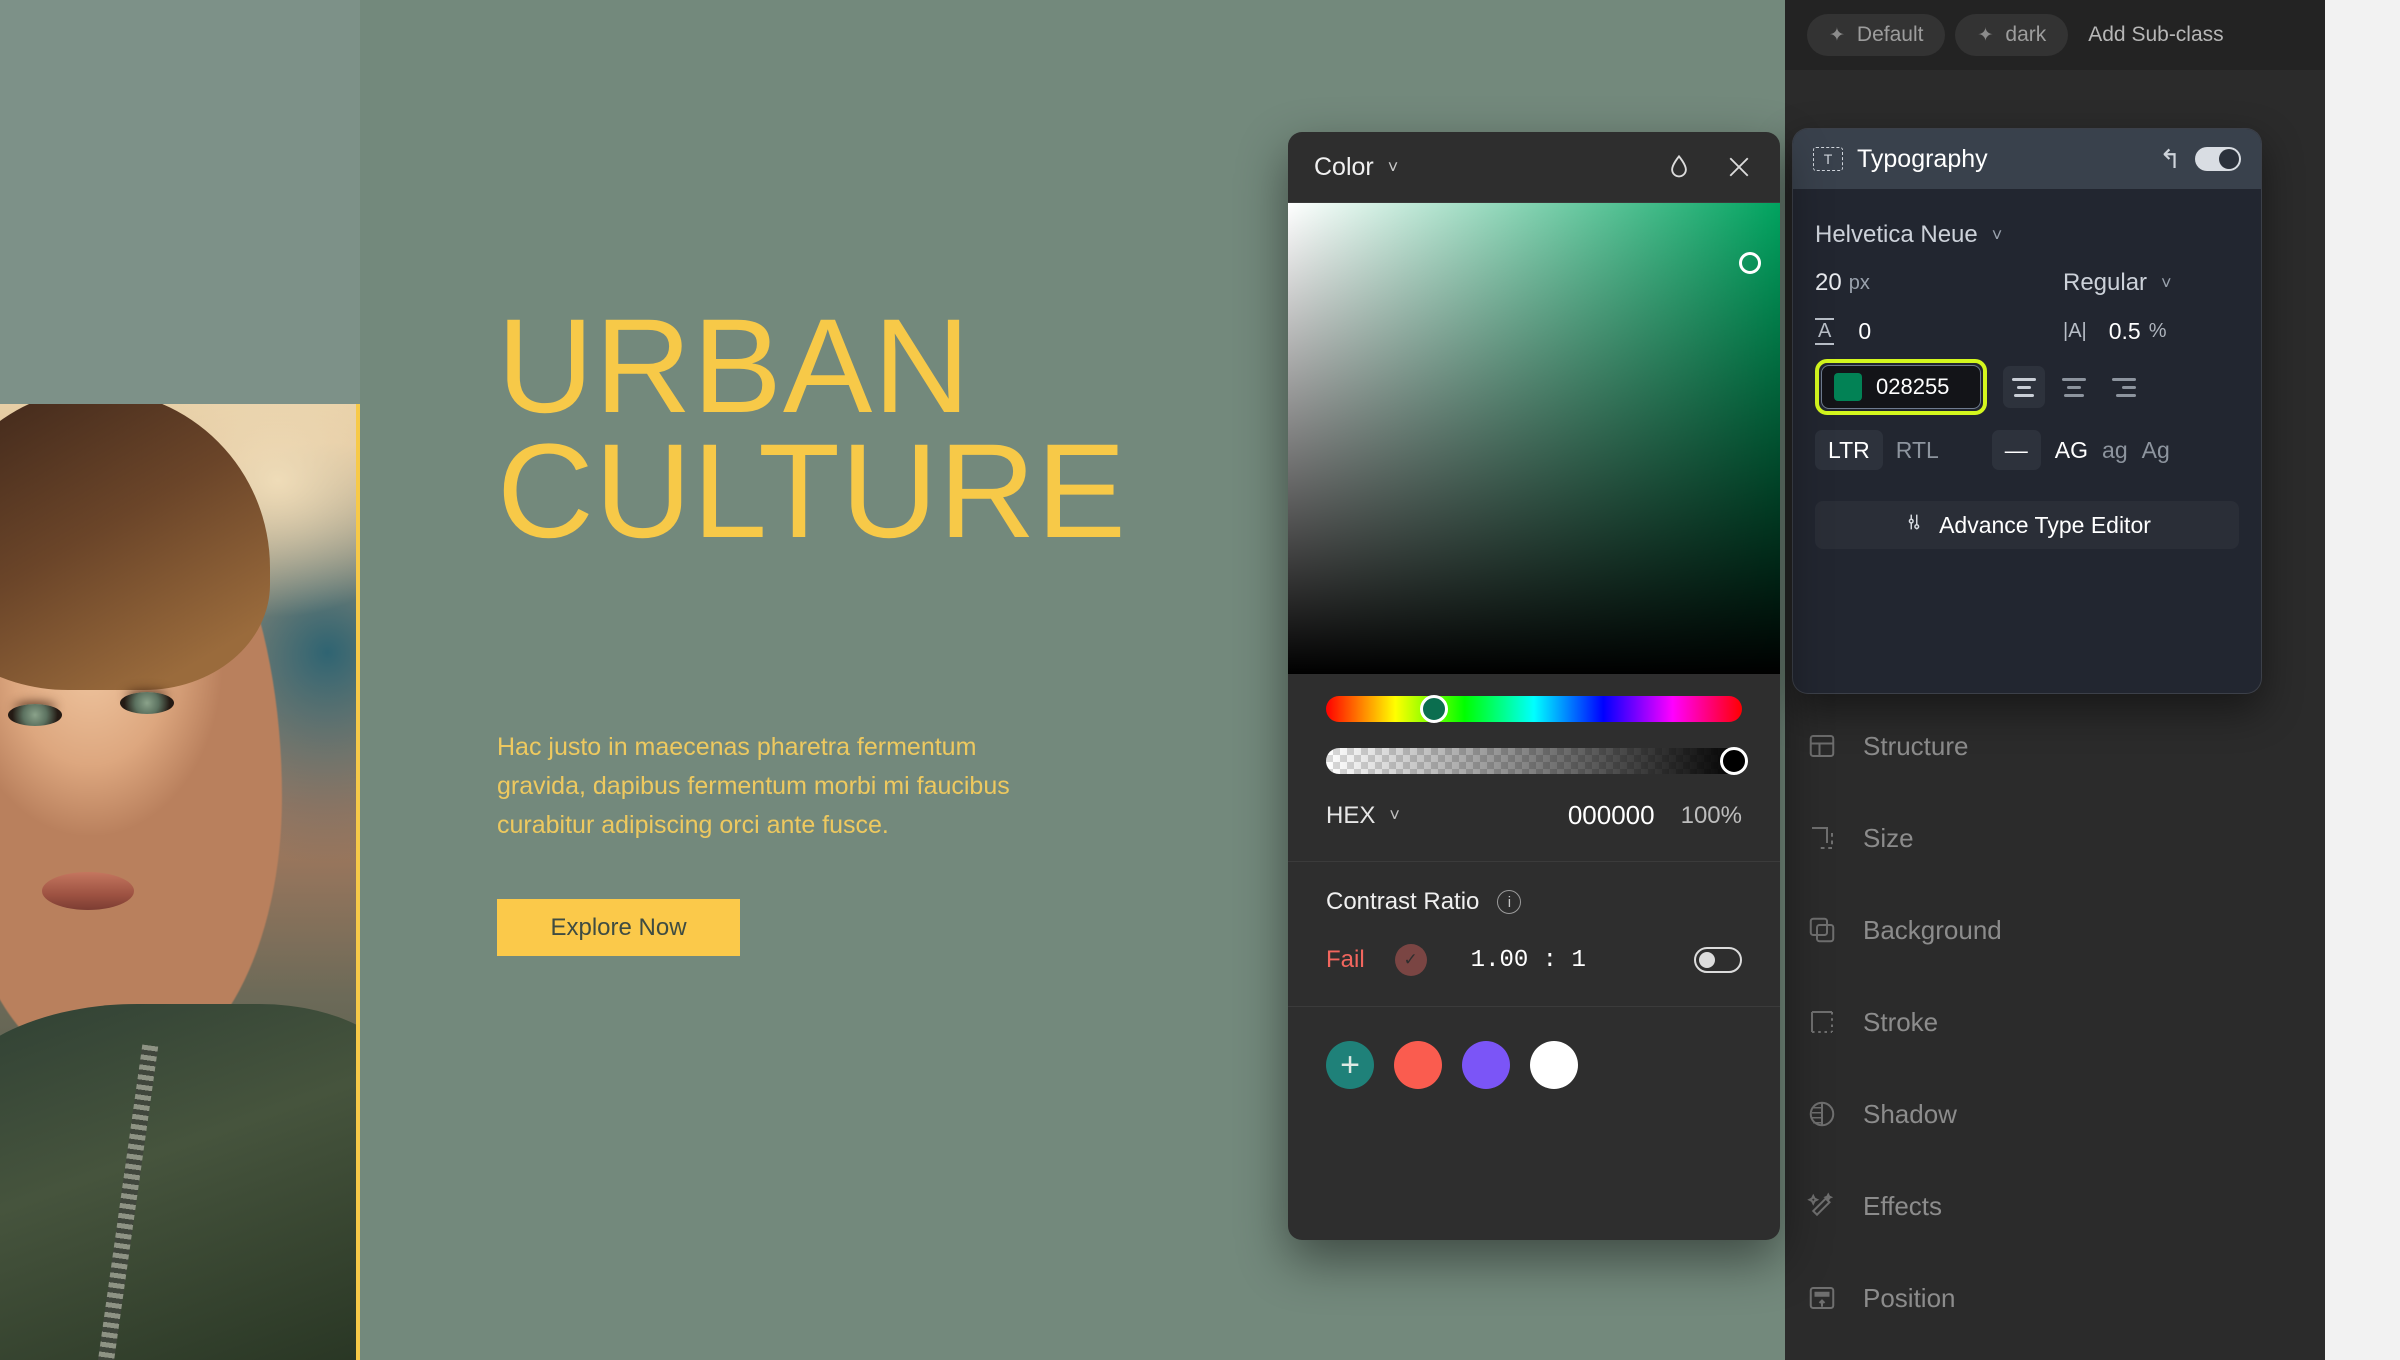 The image size is (2400, 1360). Describe the element at coordinates (1888, 837) in the screenshot. I see `sidebar-item-size-label: Size` at that location.